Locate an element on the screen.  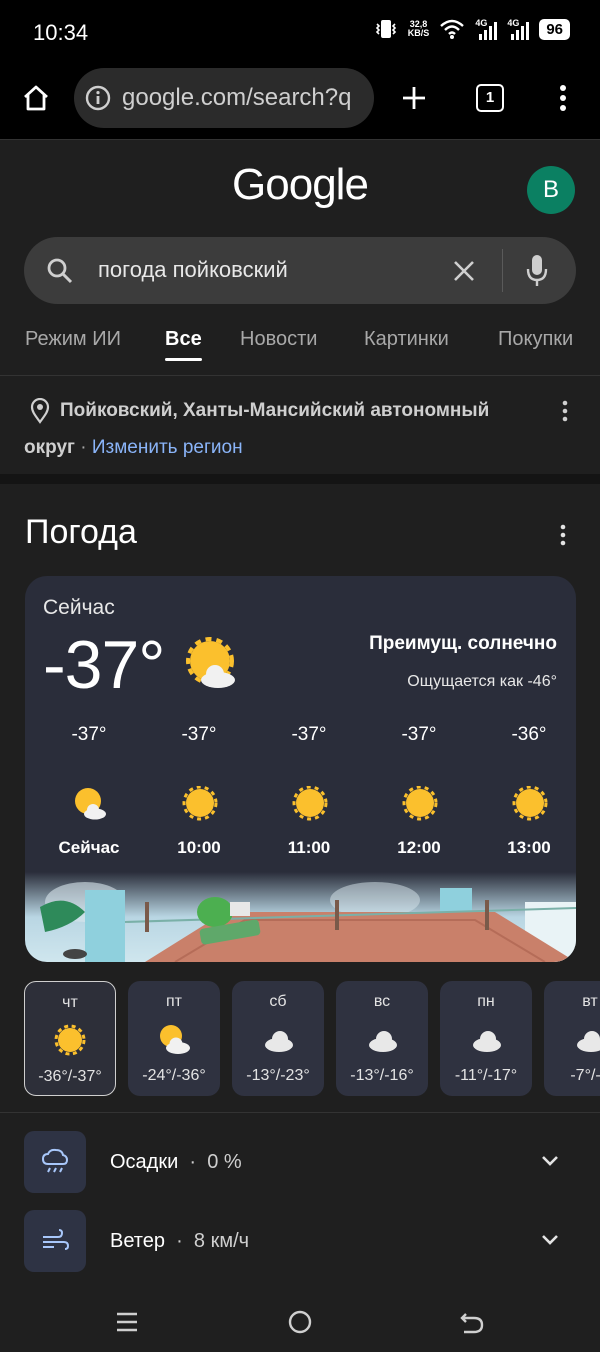
vibrate-icon is located at coordinates (385, 29).